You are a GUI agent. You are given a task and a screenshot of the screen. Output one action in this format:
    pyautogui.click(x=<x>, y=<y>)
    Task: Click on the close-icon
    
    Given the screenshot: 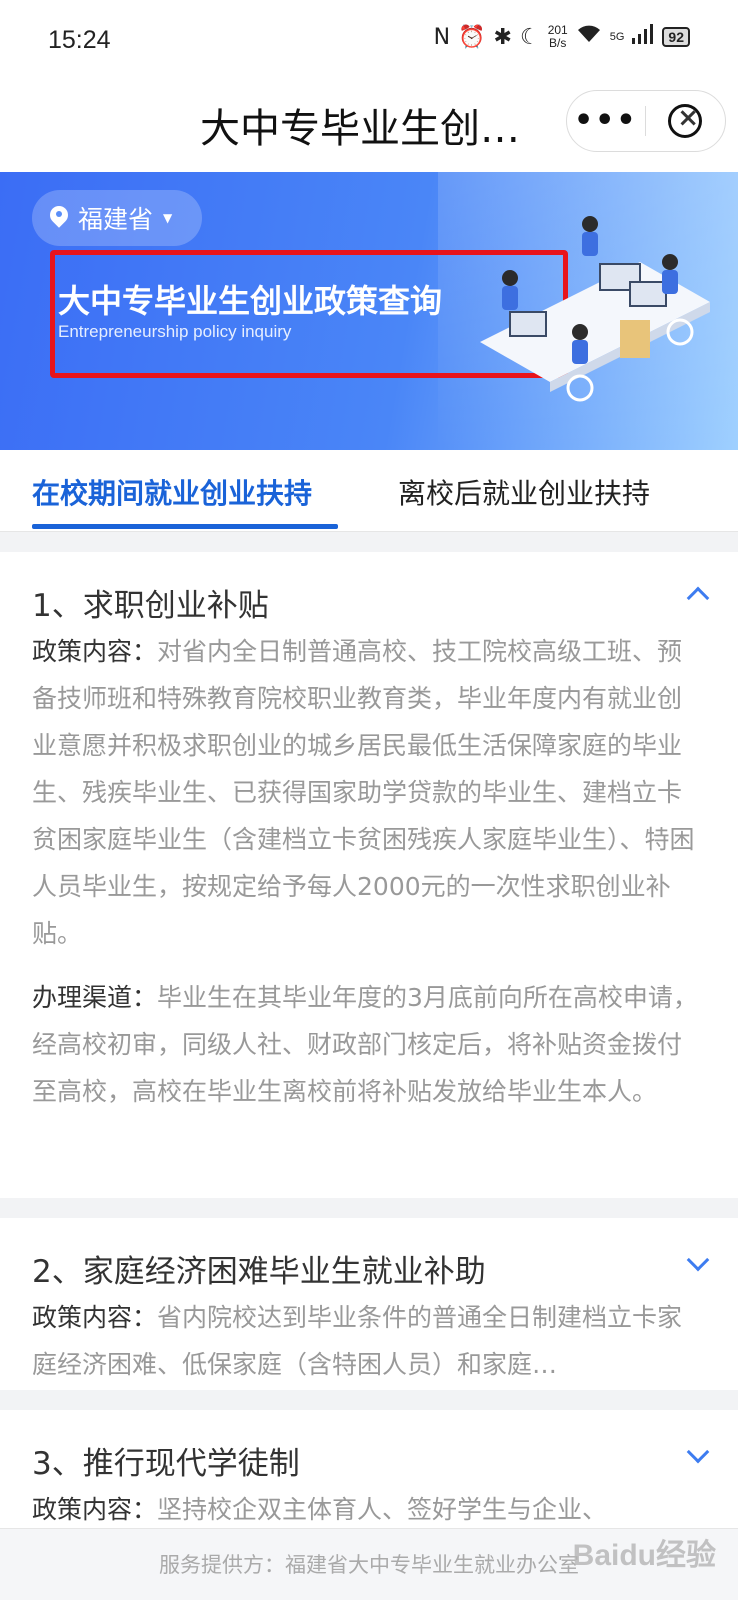 What is the action you would take?
    pyautogui.click(x=685, y=120)
    